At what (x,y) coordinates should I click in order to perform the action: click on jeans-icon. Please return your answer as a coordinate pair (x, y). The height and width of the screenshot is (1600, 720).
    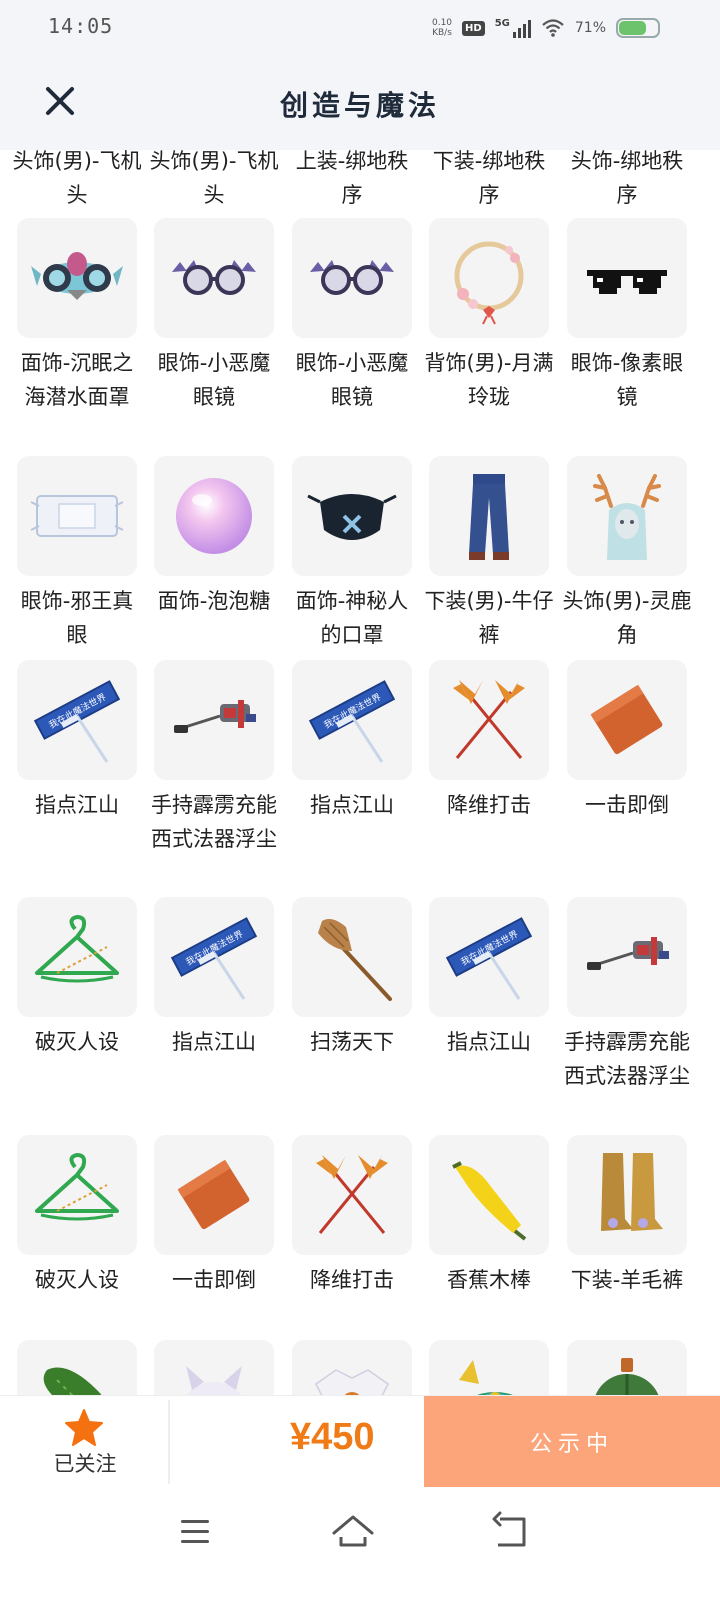
    Looking at the image, I should click on (489, 516).